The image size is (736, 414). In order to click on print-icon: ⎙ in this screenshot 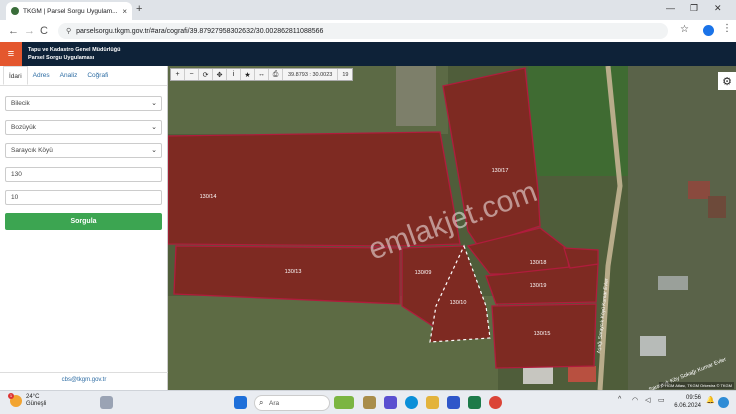, I will do `click(276, 74)`.